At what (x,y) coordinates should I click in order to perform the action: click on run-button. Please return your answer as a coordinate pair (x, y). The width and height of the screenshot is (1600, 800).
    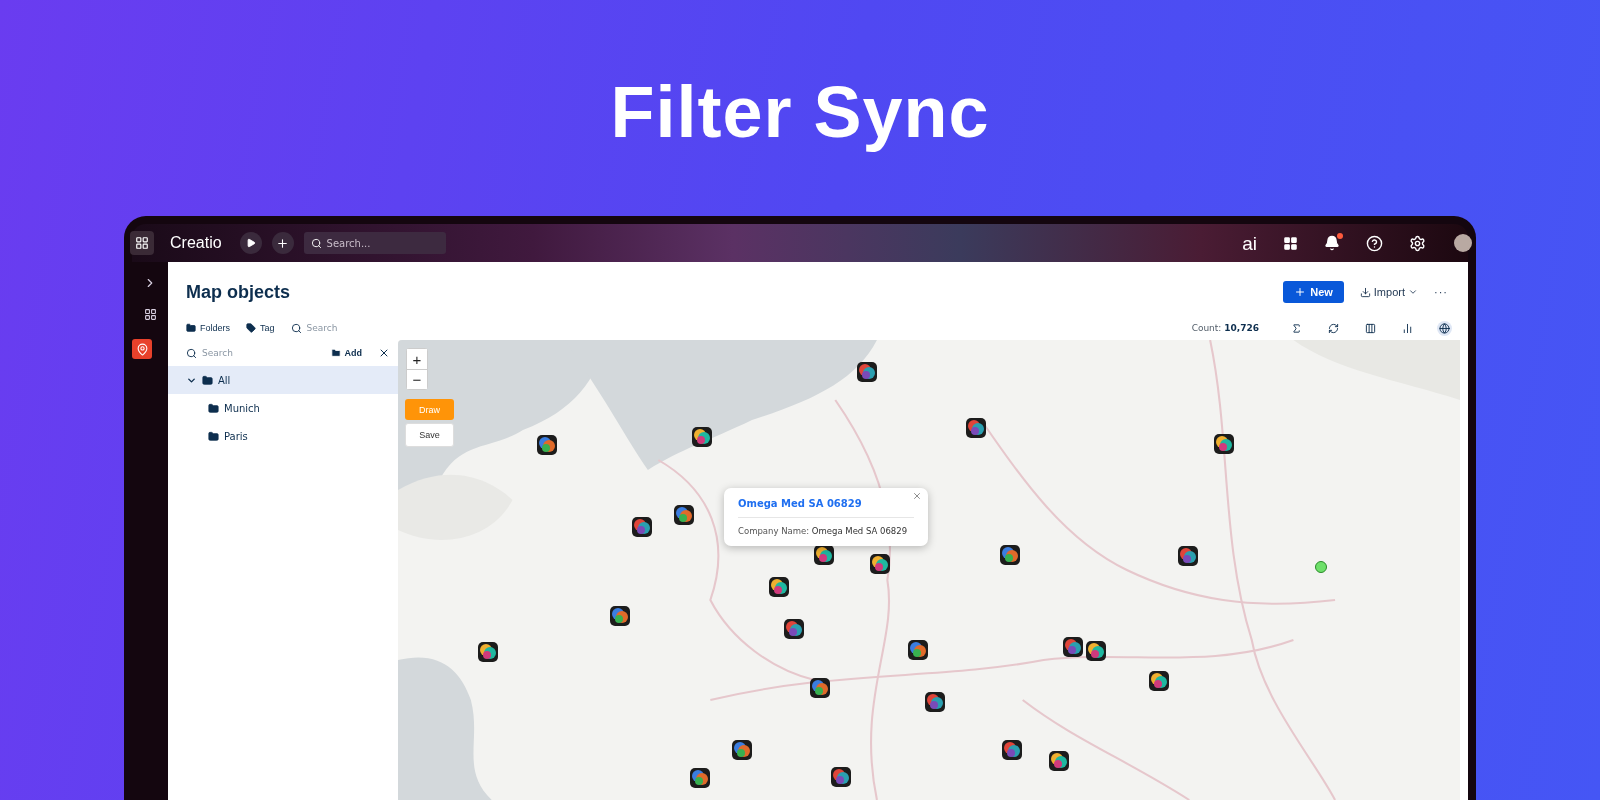
    Looking at the image, I should click on (250, 243).